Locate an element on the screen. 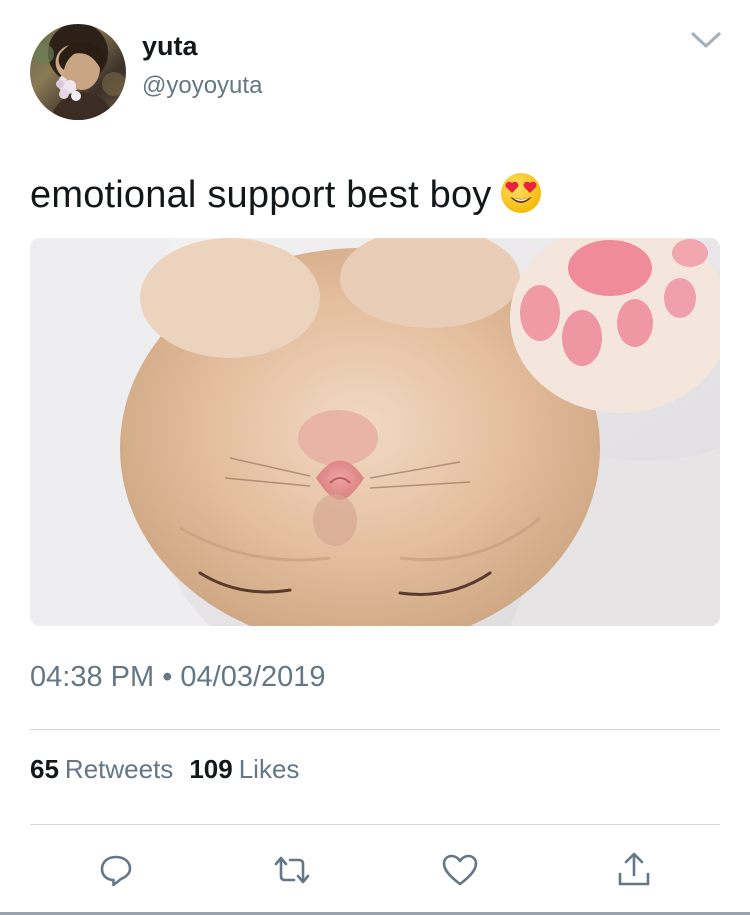  reply-icon is located at coordinates (116, 870).